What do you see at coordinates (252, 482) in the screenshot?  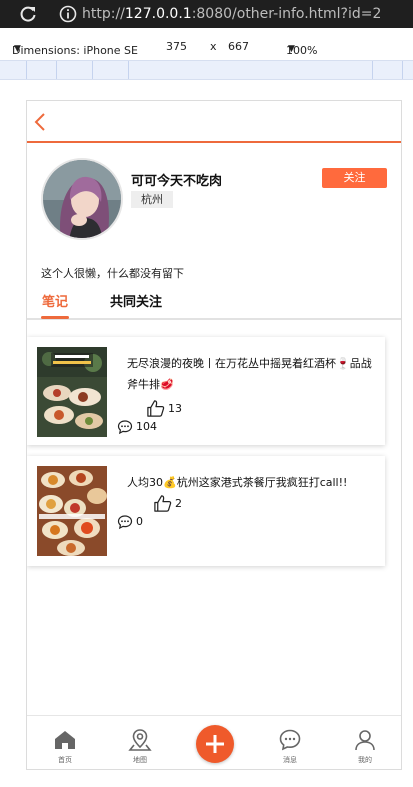 I see `note-title: 人均30💰杭州这家港式茶餐厅我疯狂打call!!` at bounding box center [252, 482].